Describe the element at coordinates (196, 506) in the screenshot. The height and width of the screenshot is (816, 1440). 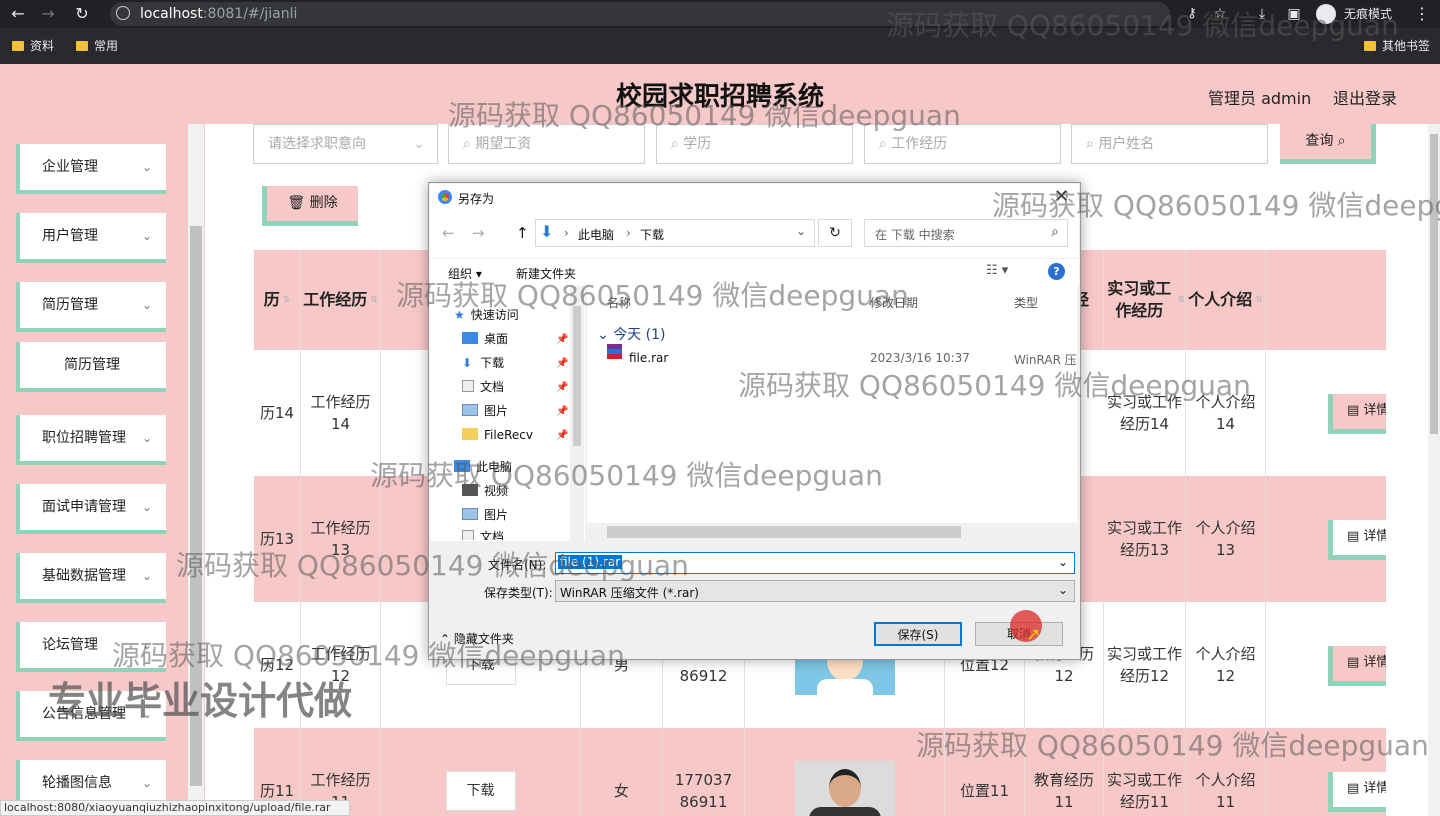
I see `sidebar-scroll-thumb` at that location.